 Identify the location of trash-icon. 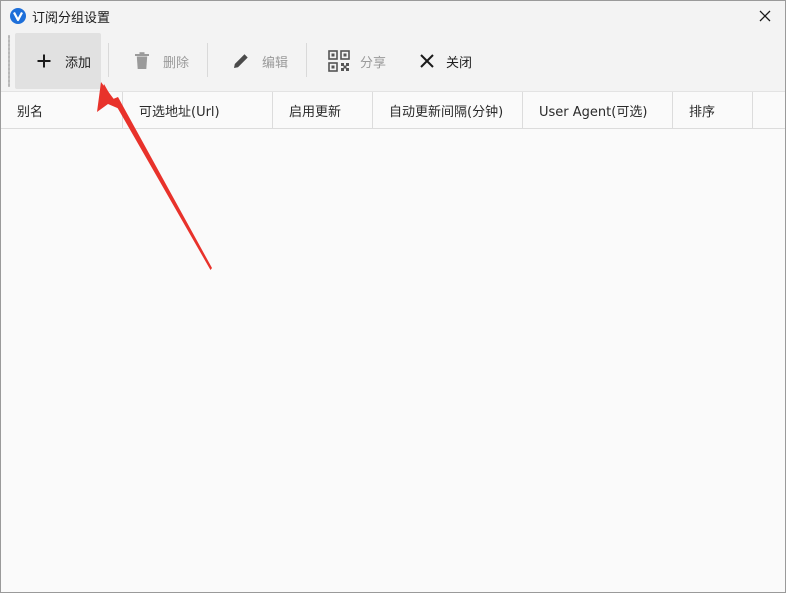
(142, 61).